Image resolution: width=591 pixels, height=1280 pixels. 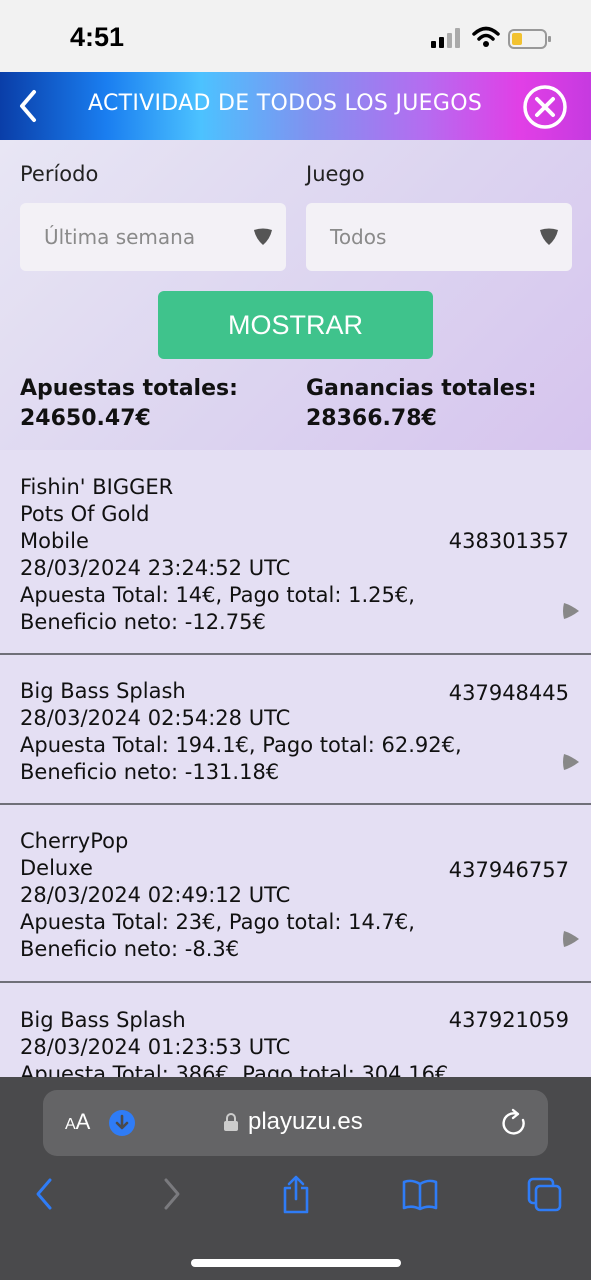 I want to click on cellular-signal-icon, so click(x=445, y=38).